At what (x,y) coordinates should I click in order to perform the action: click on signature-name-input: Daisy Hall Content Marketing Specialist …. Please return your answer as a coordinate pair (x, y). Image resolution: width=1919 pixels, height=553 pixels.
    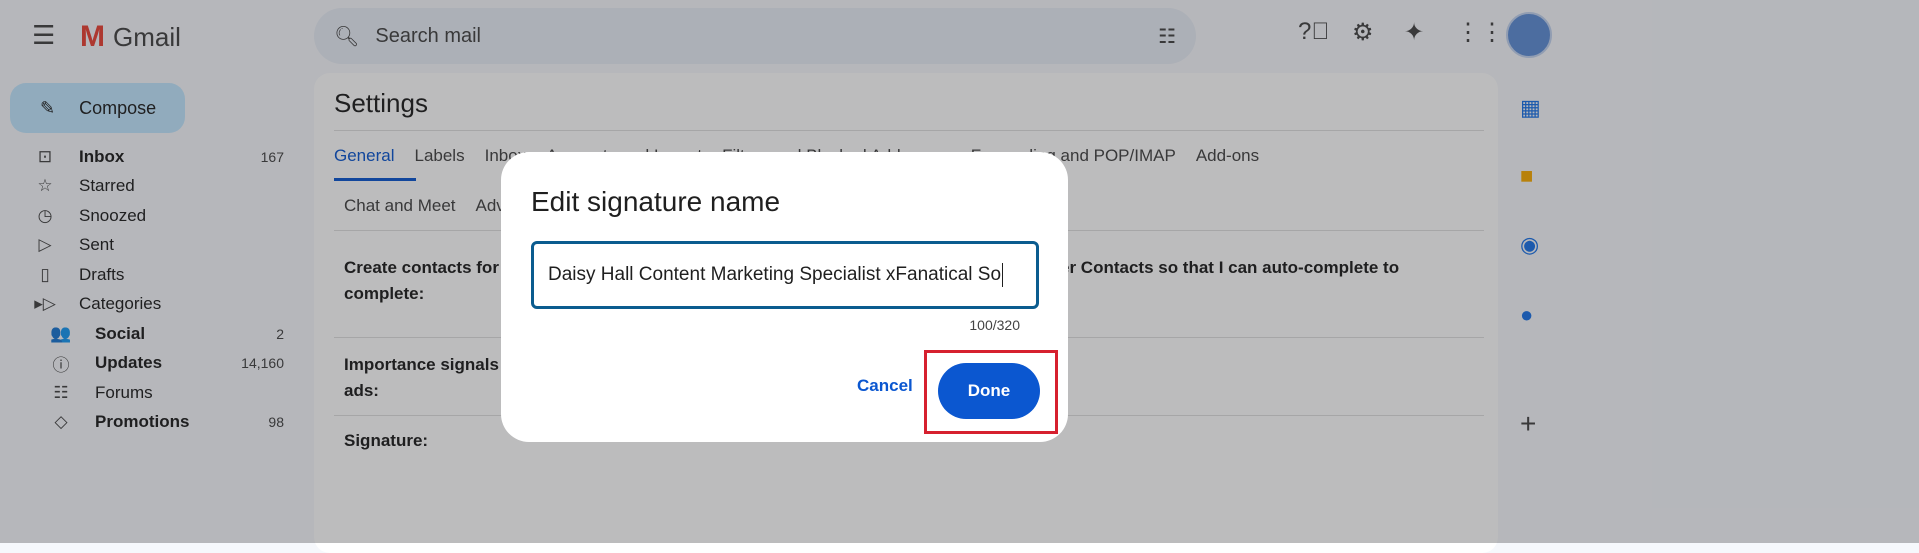
    Looking at the image, I should click on (785, 275).